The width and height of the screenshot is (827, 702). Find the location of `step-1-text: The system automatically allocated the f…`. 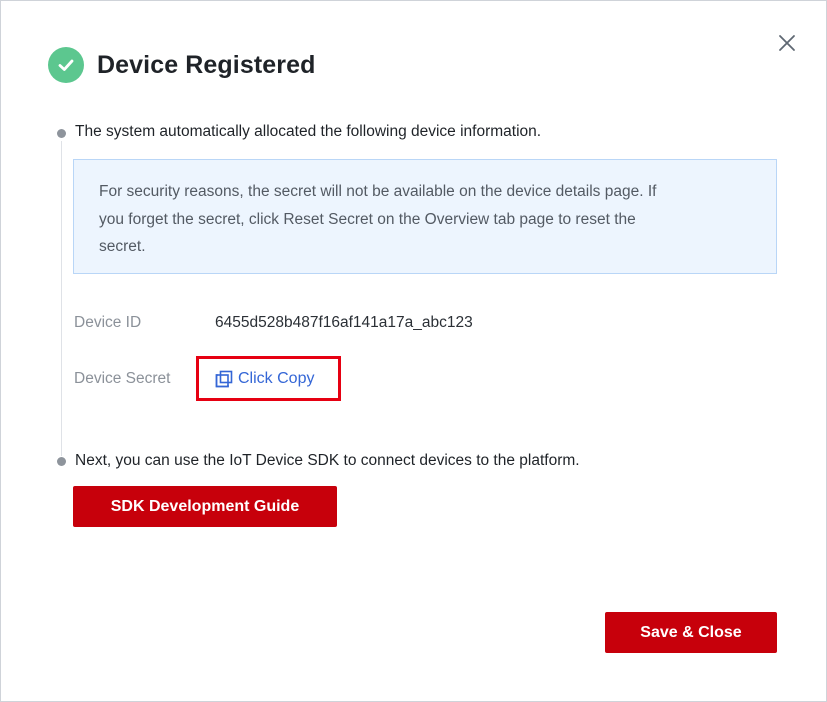

step-1-text: The system automatically allocated the f… is located at coordinates (308, 131).